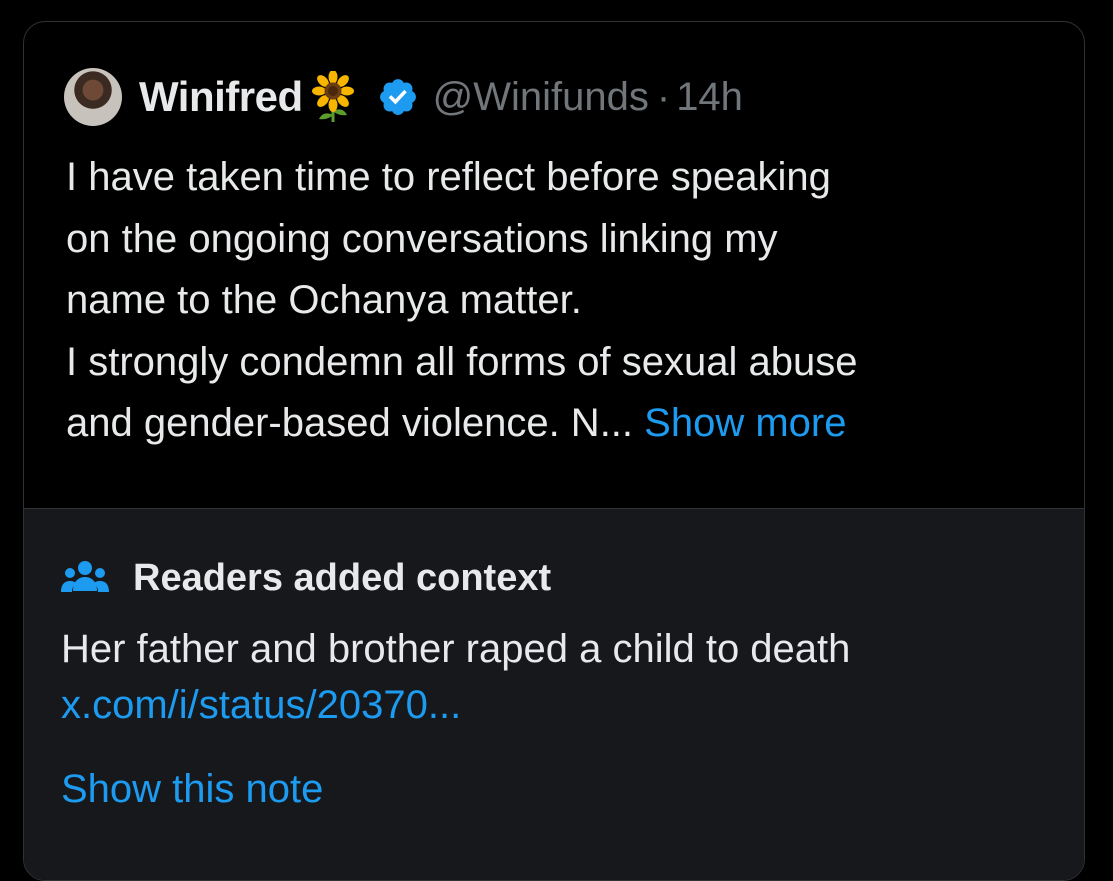  I want to click on post-text-line: name to the Ochanya matter., so click(324, 300).